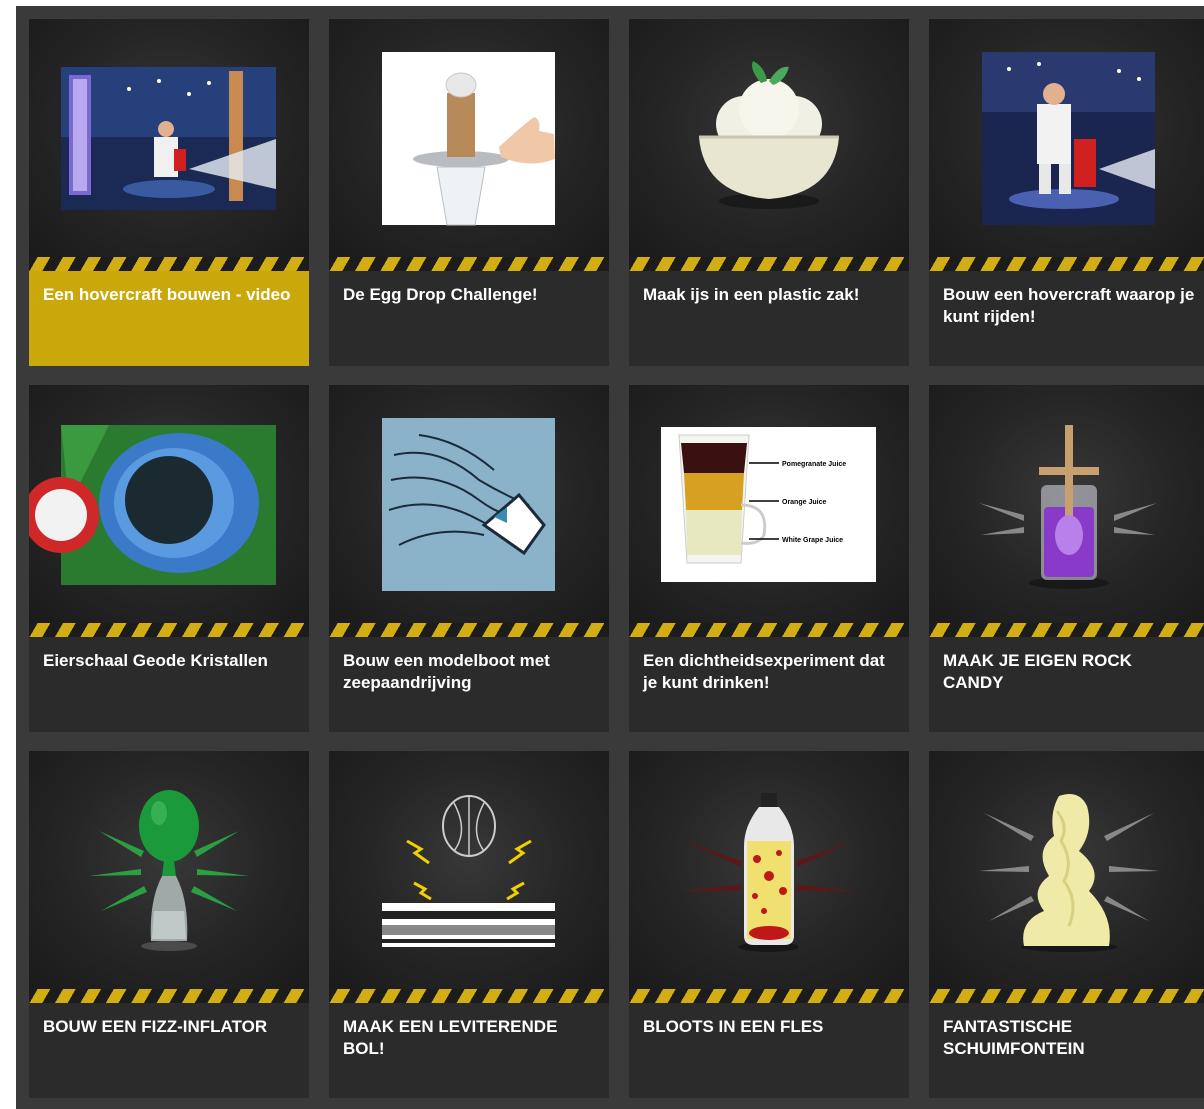  What do you see at coordinates (1069, 672) in the screenshot?
I see `card-title: MAAK JE EIGEN ROCK CANDY` at bounding box center [1069, 672].